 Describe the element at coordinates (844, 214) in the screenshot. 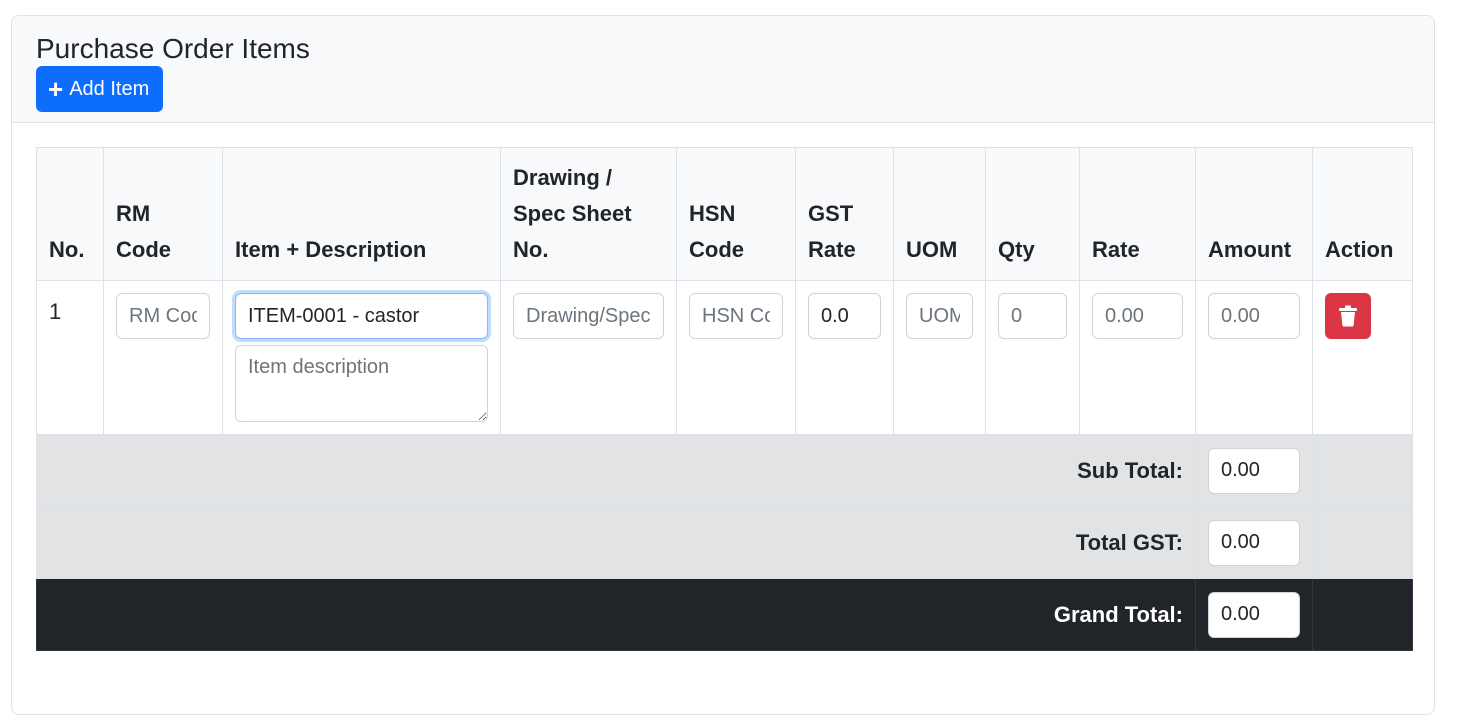

I see `header-gst-rate: GST Rate` at that location.